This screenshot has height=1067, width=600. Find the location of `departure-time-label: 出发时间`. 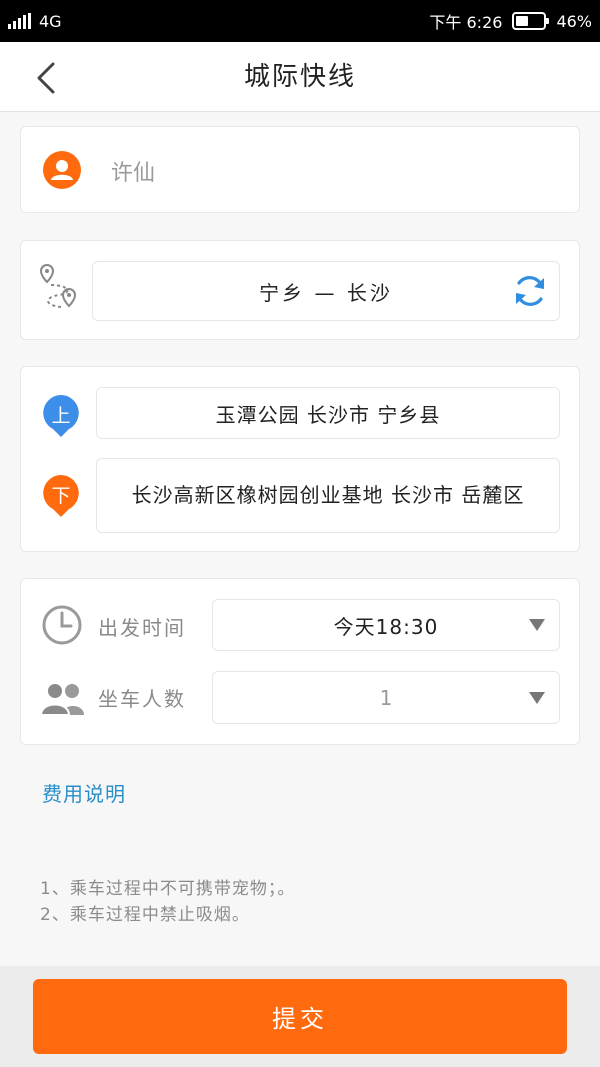

departure-time-label: 出发时间 is located at coordinates (142, 628).